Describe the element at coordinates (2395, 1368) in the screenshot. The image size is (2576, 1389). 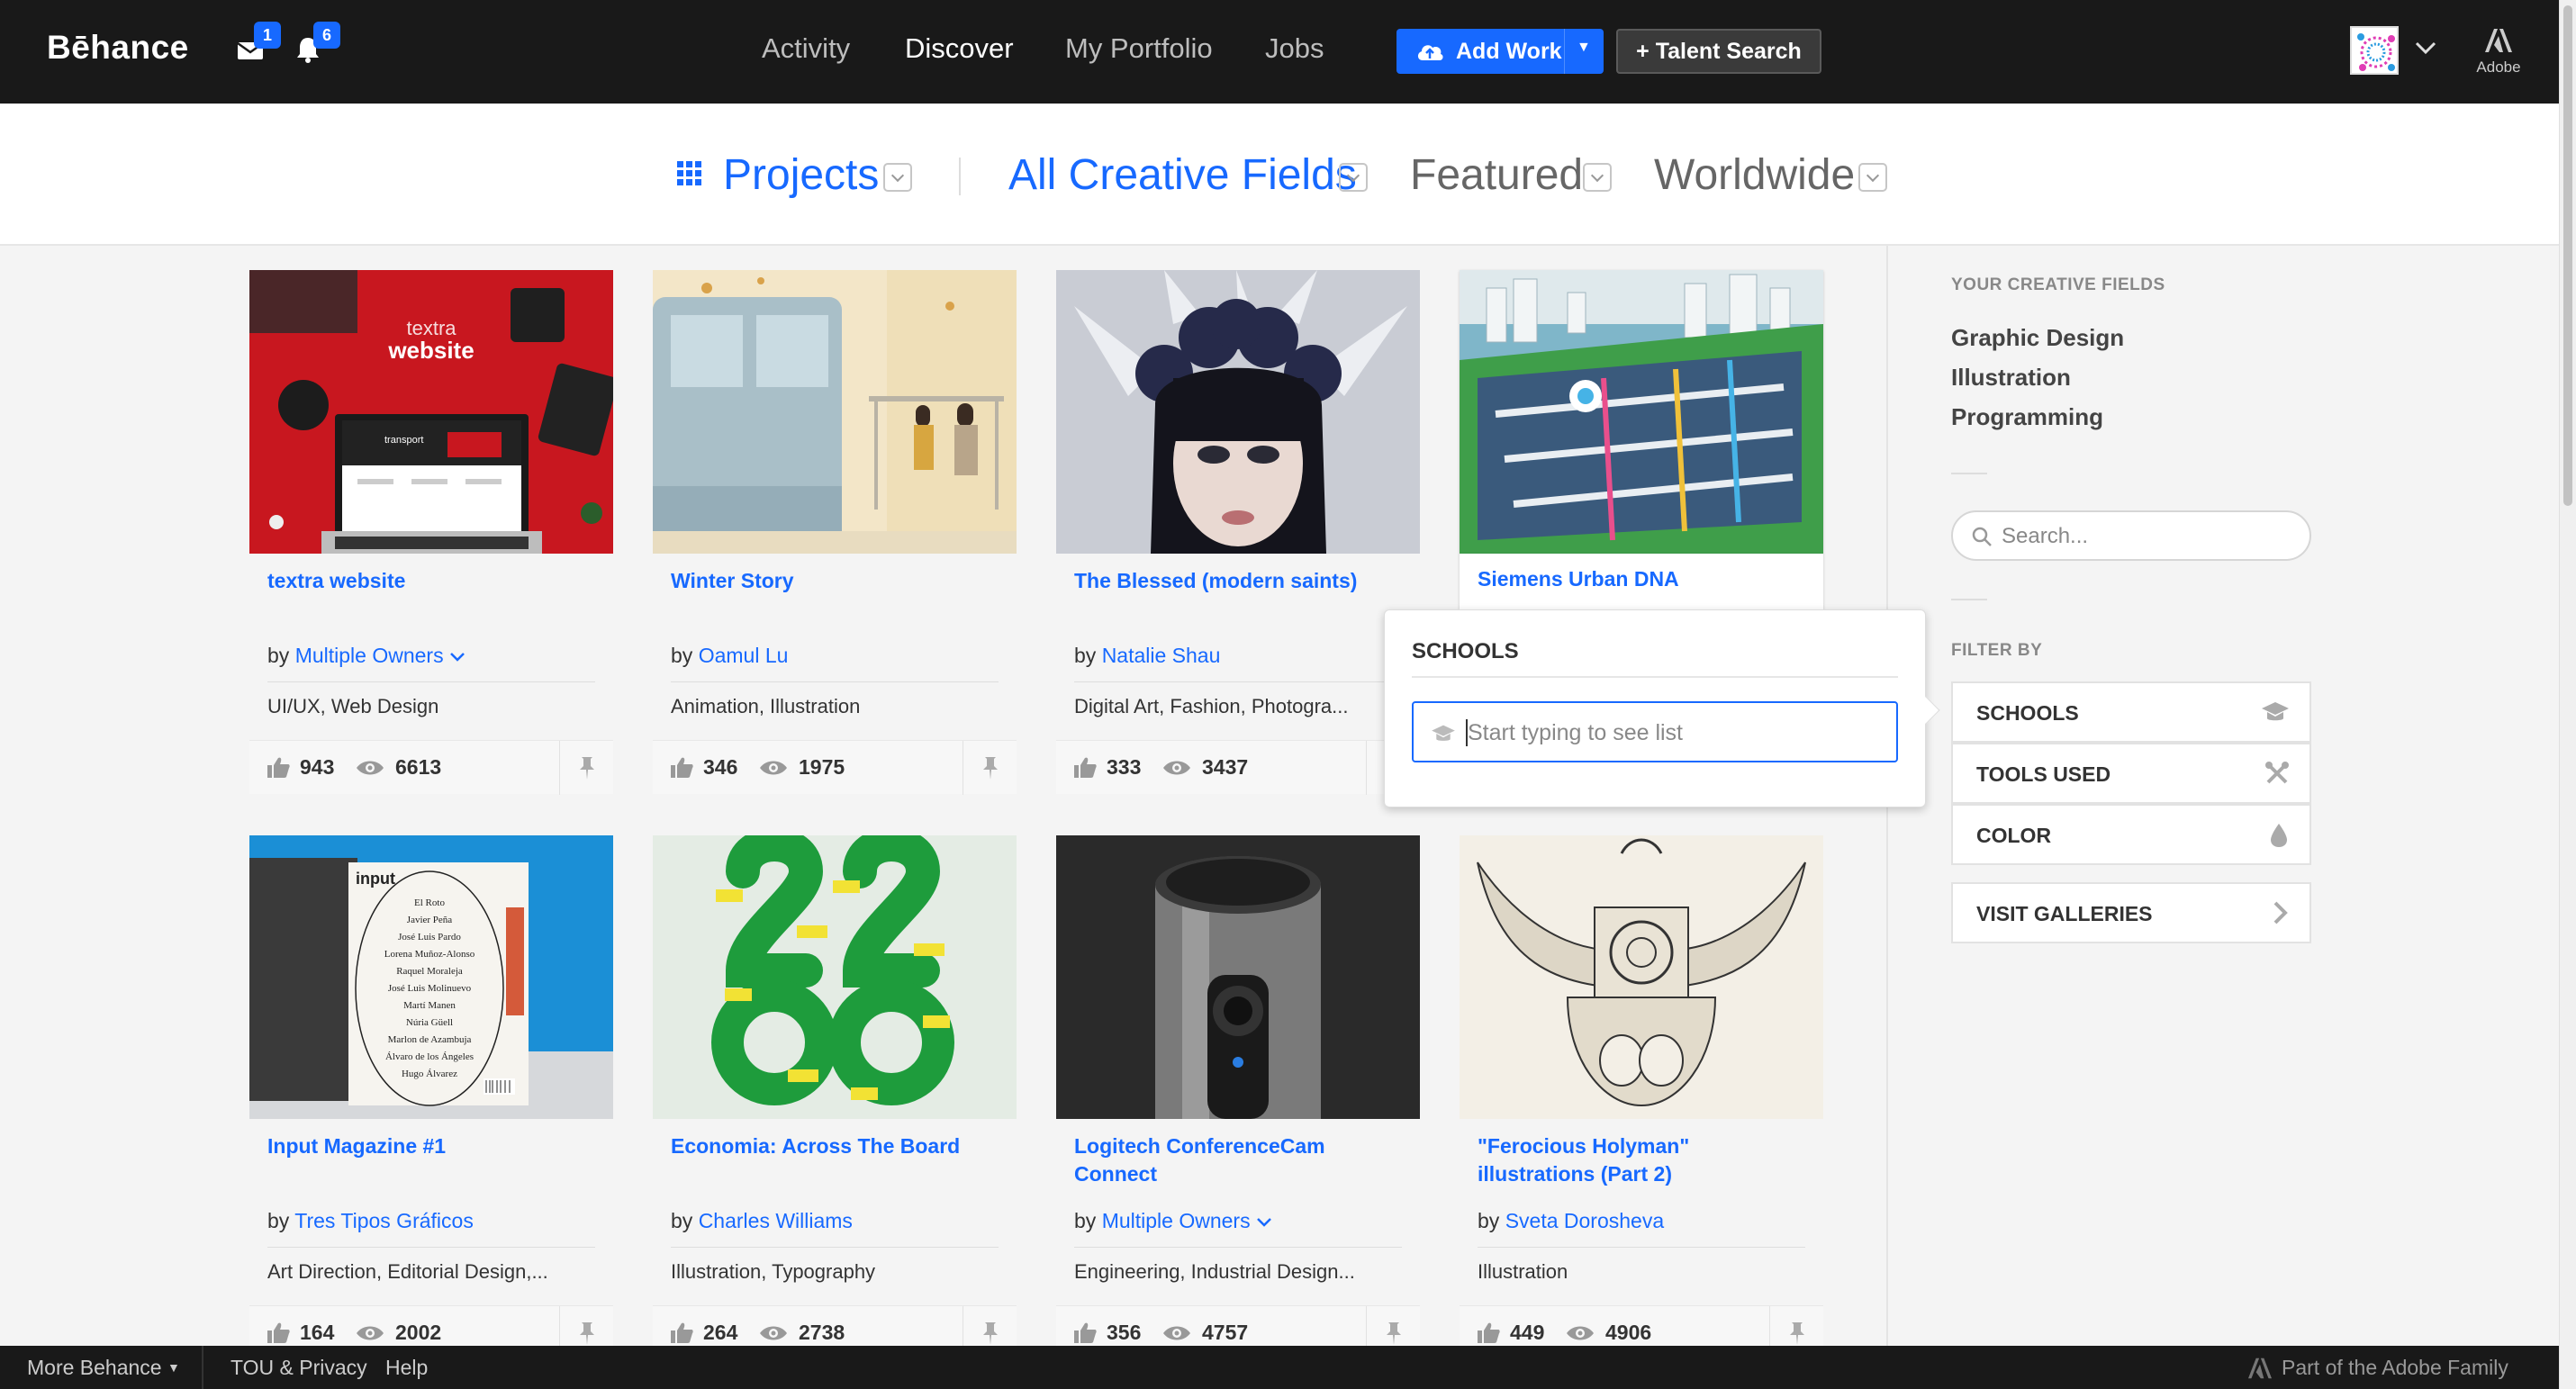
I see `adobe-family-text: Part of the Adobe Family` at that location.